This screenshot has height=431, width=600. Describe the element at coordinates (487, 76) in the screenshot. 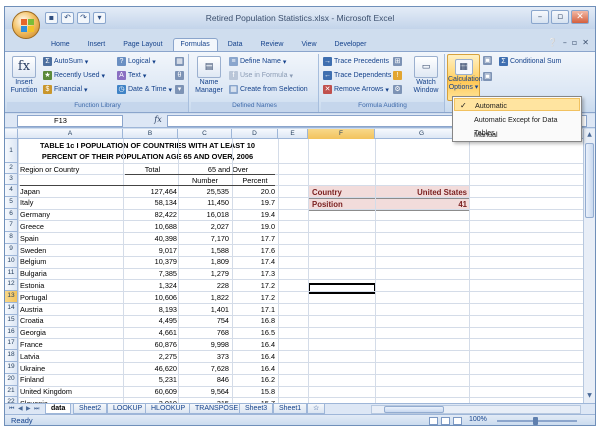

I see `calculate-sheet-button: ▣` at that location.